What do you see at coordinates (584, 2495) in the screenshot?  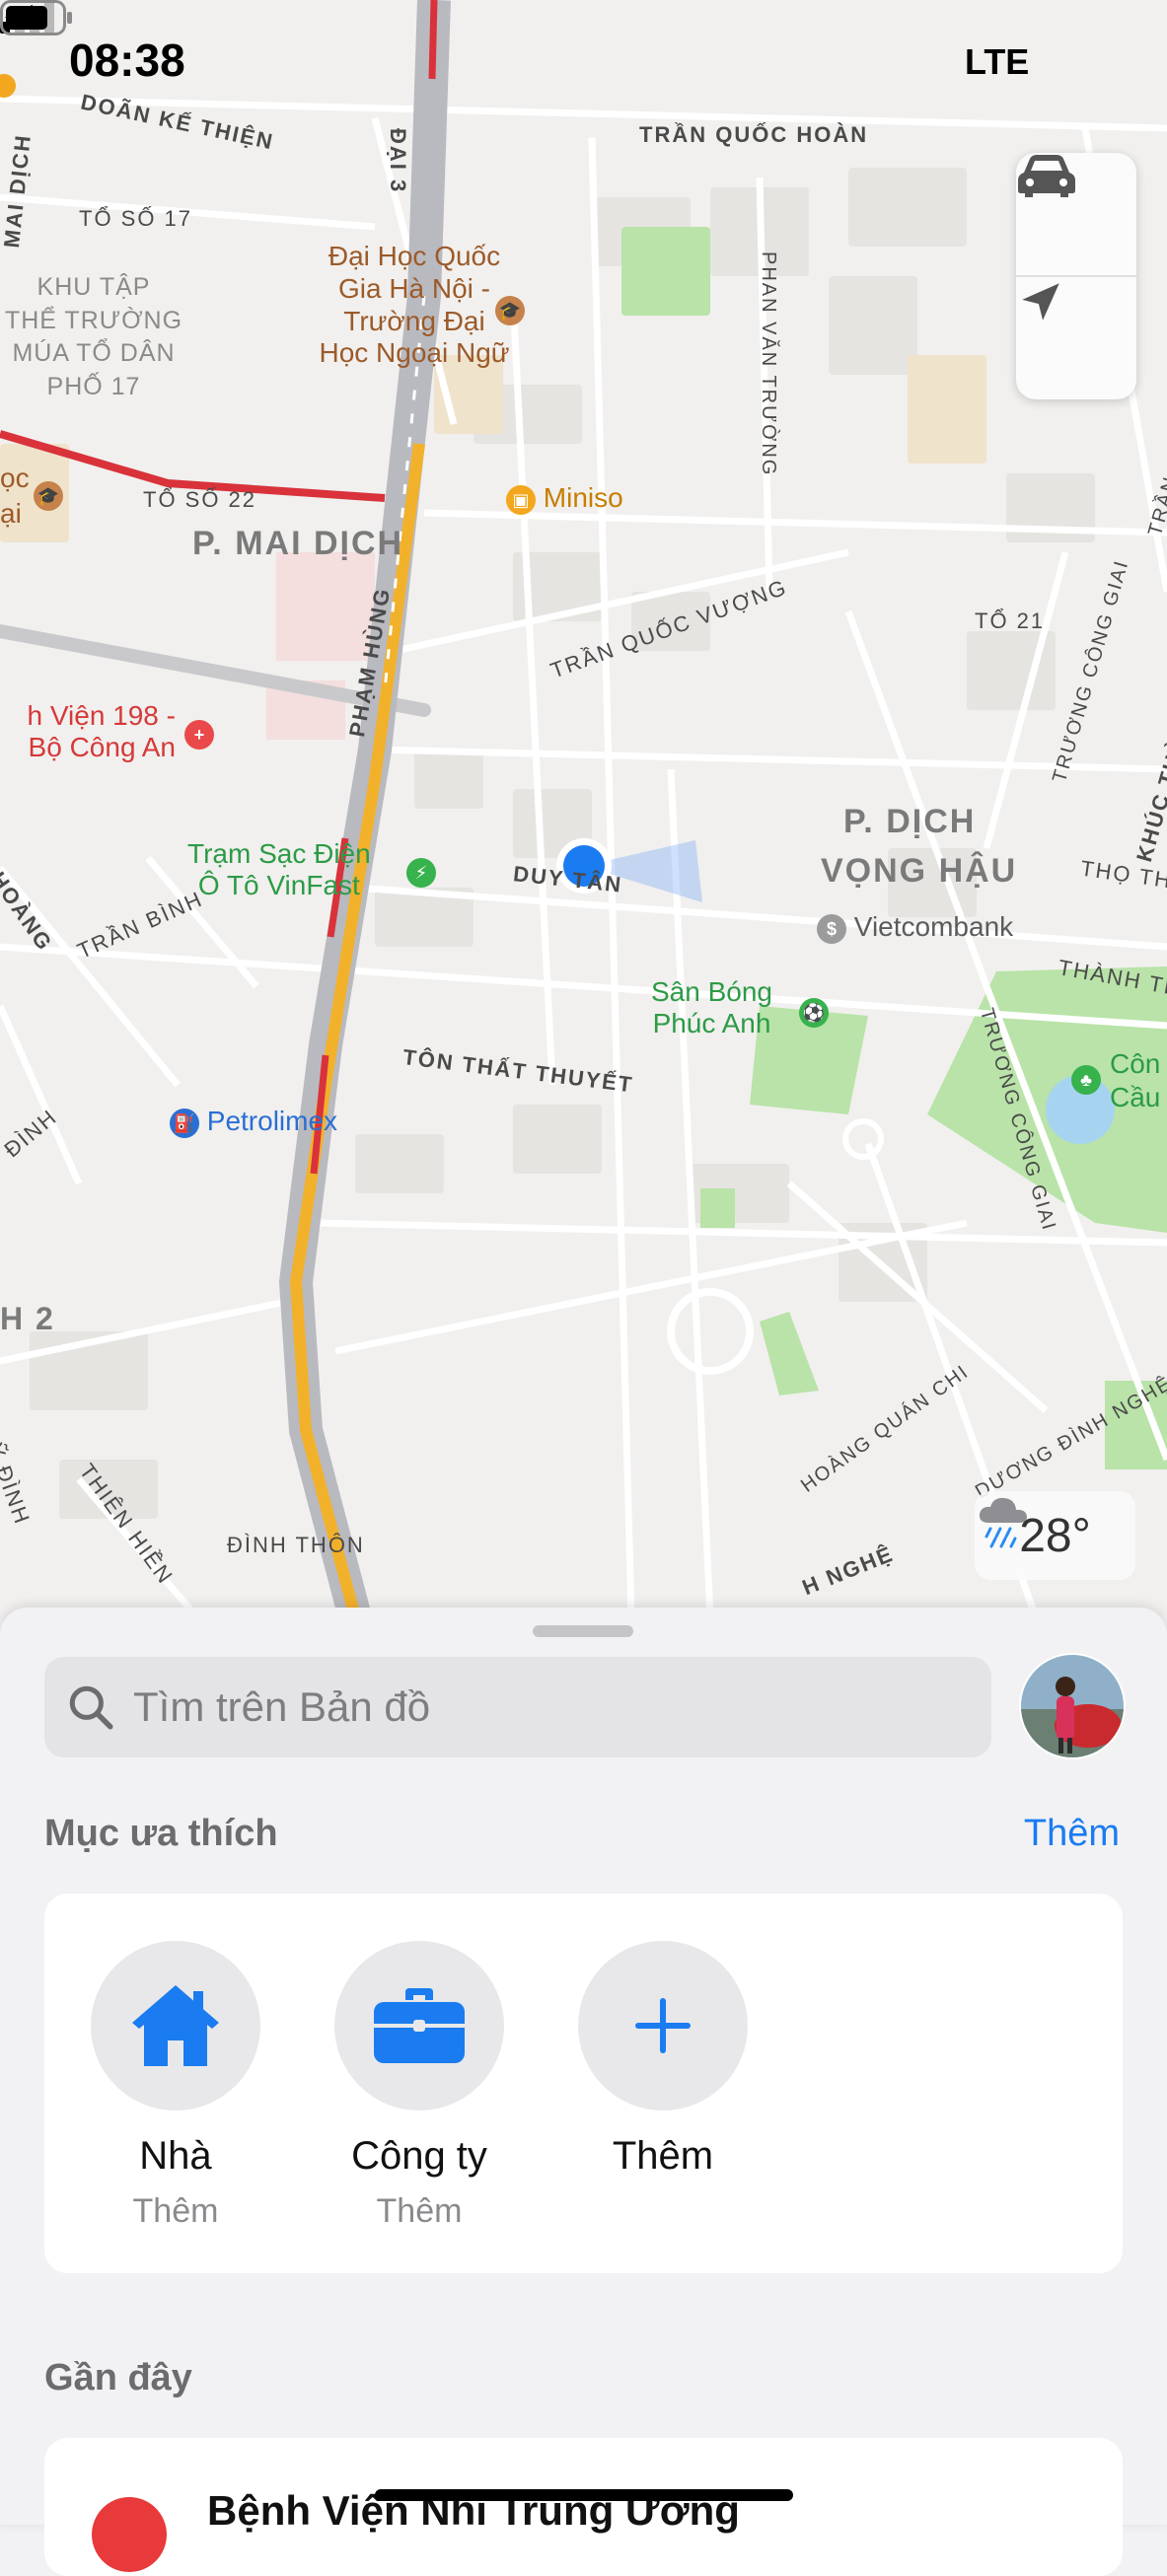 I see `home-indicator` at bounding box center [584, 2495].